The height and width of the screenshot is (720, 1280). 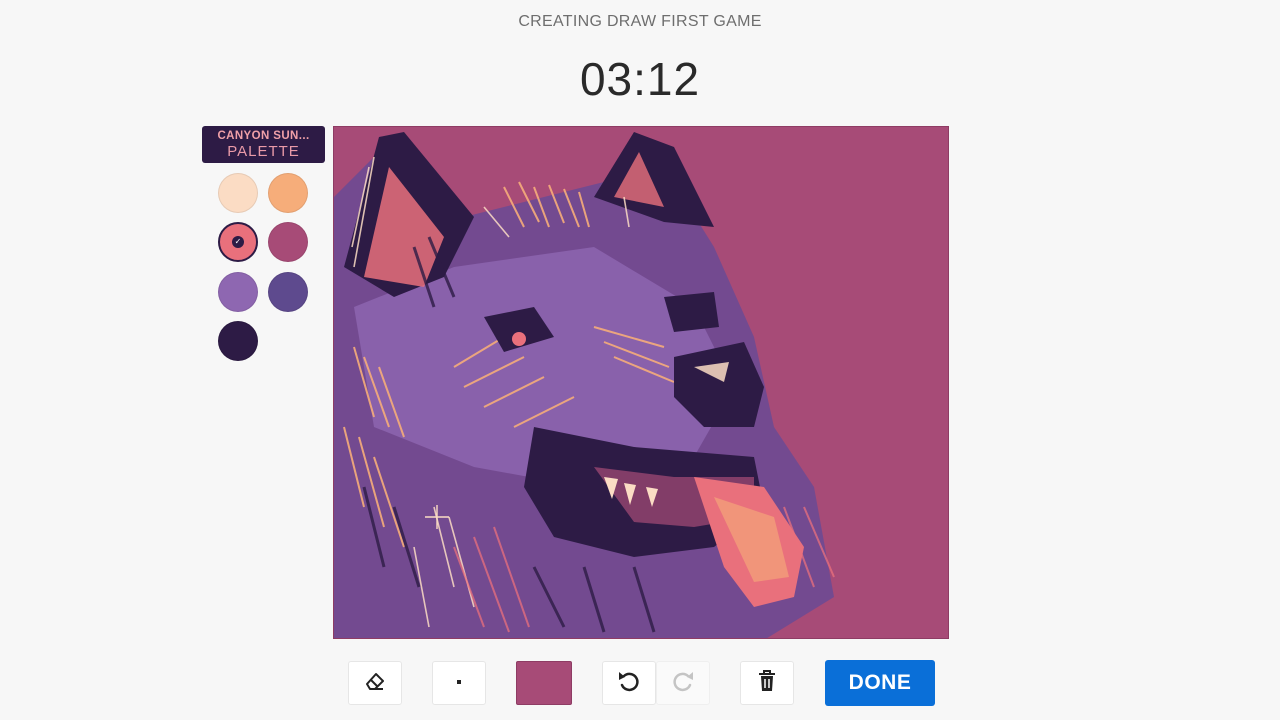 I want to click on eraser-icon, so click(x=375, y=683).